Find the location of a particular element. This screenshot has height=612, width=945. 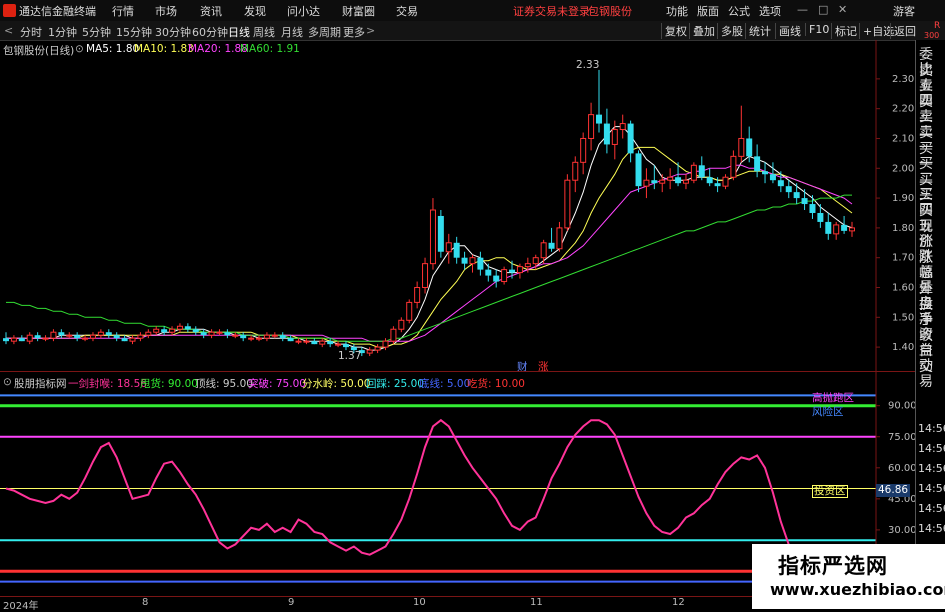

y-tick-label: 2.30 is located at coordinates (903, 79).